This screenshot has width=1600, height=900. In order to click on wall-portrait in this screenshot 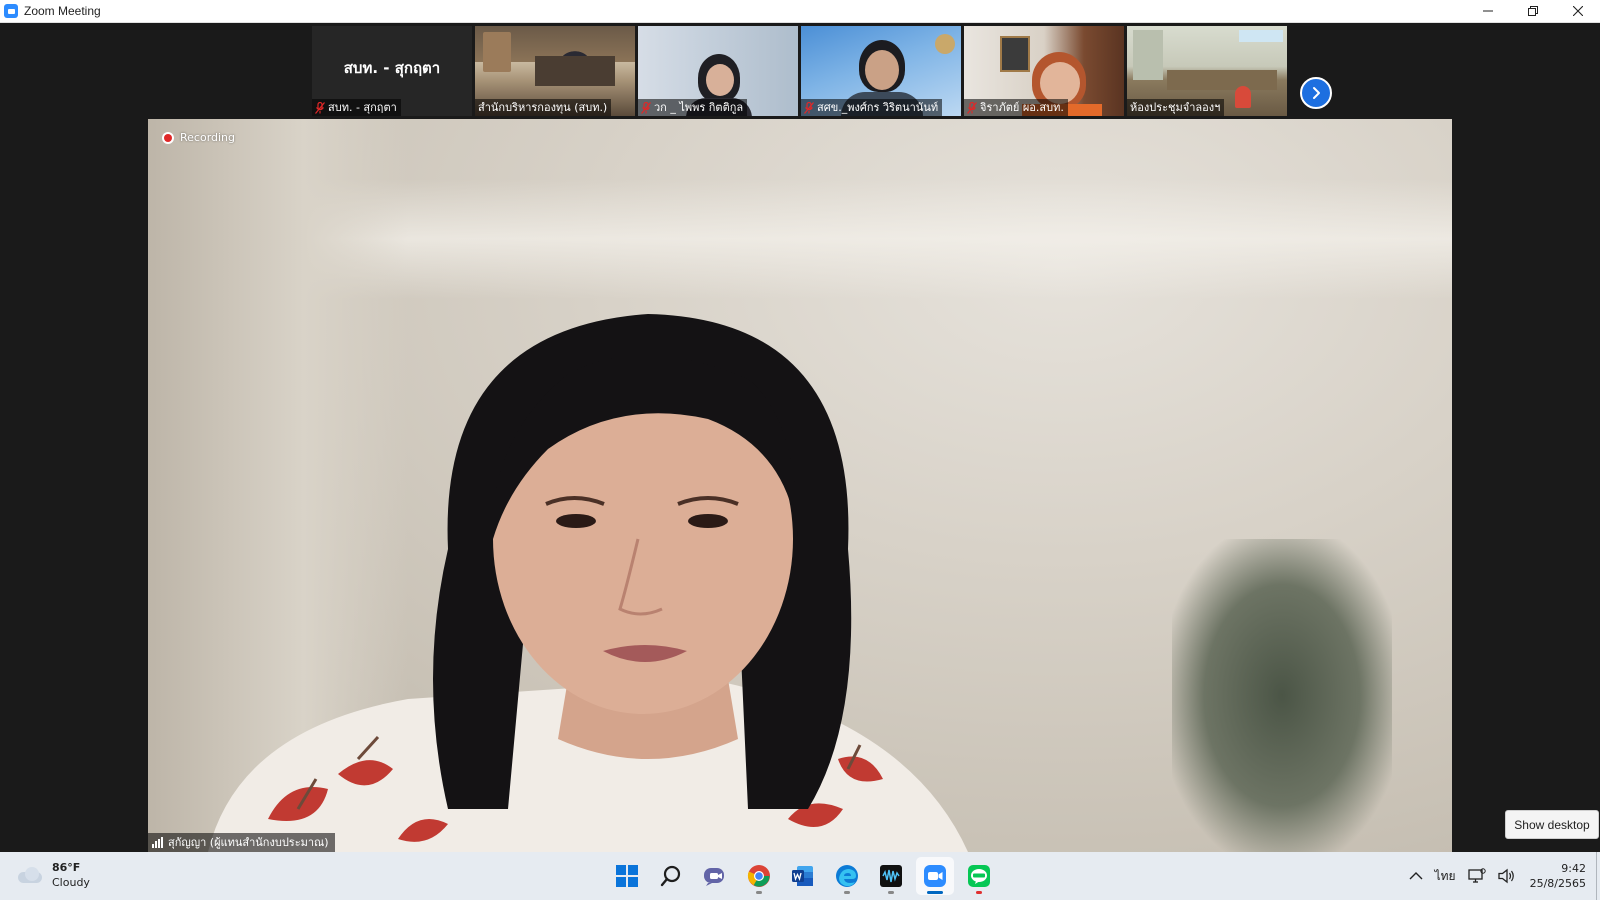, I will do `click(1015, 54)`.